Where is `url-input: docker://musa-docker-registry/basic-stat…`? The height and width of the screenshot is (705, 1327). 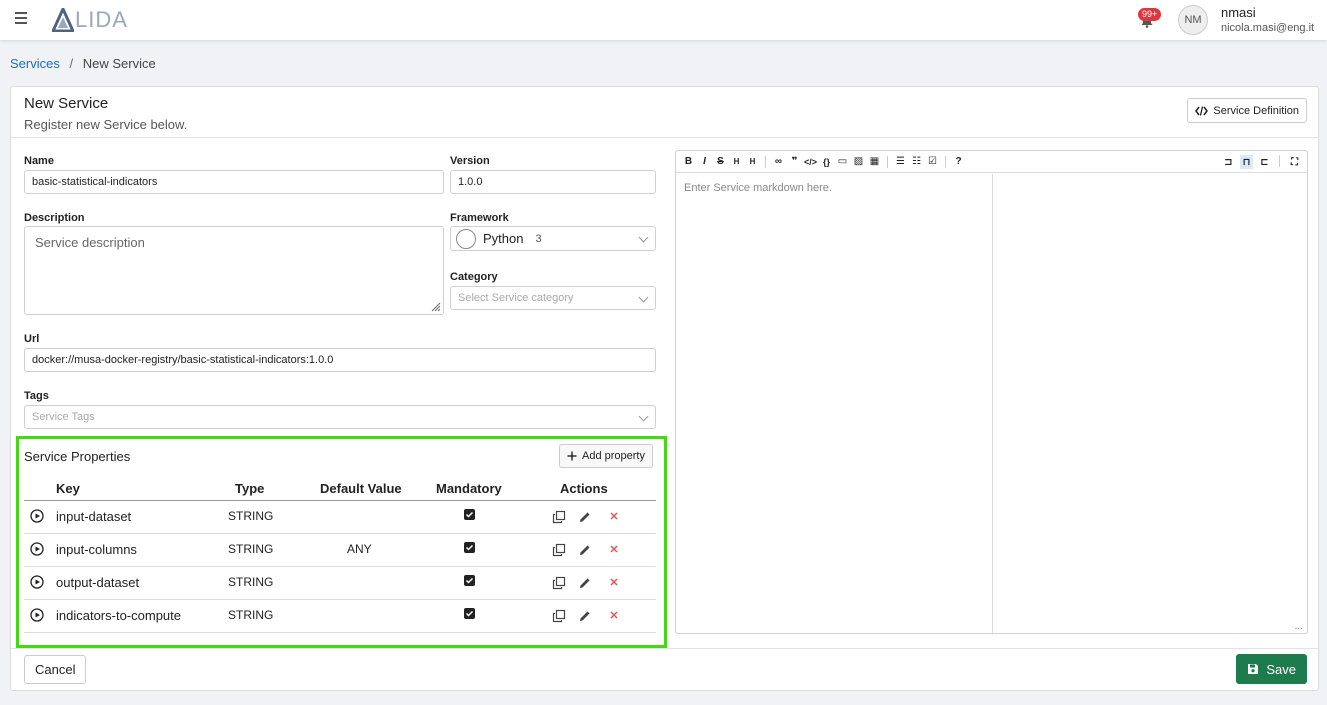
url-input: docker://musa-docker-registry/basic-stat… is located at coordinates (340, 360).